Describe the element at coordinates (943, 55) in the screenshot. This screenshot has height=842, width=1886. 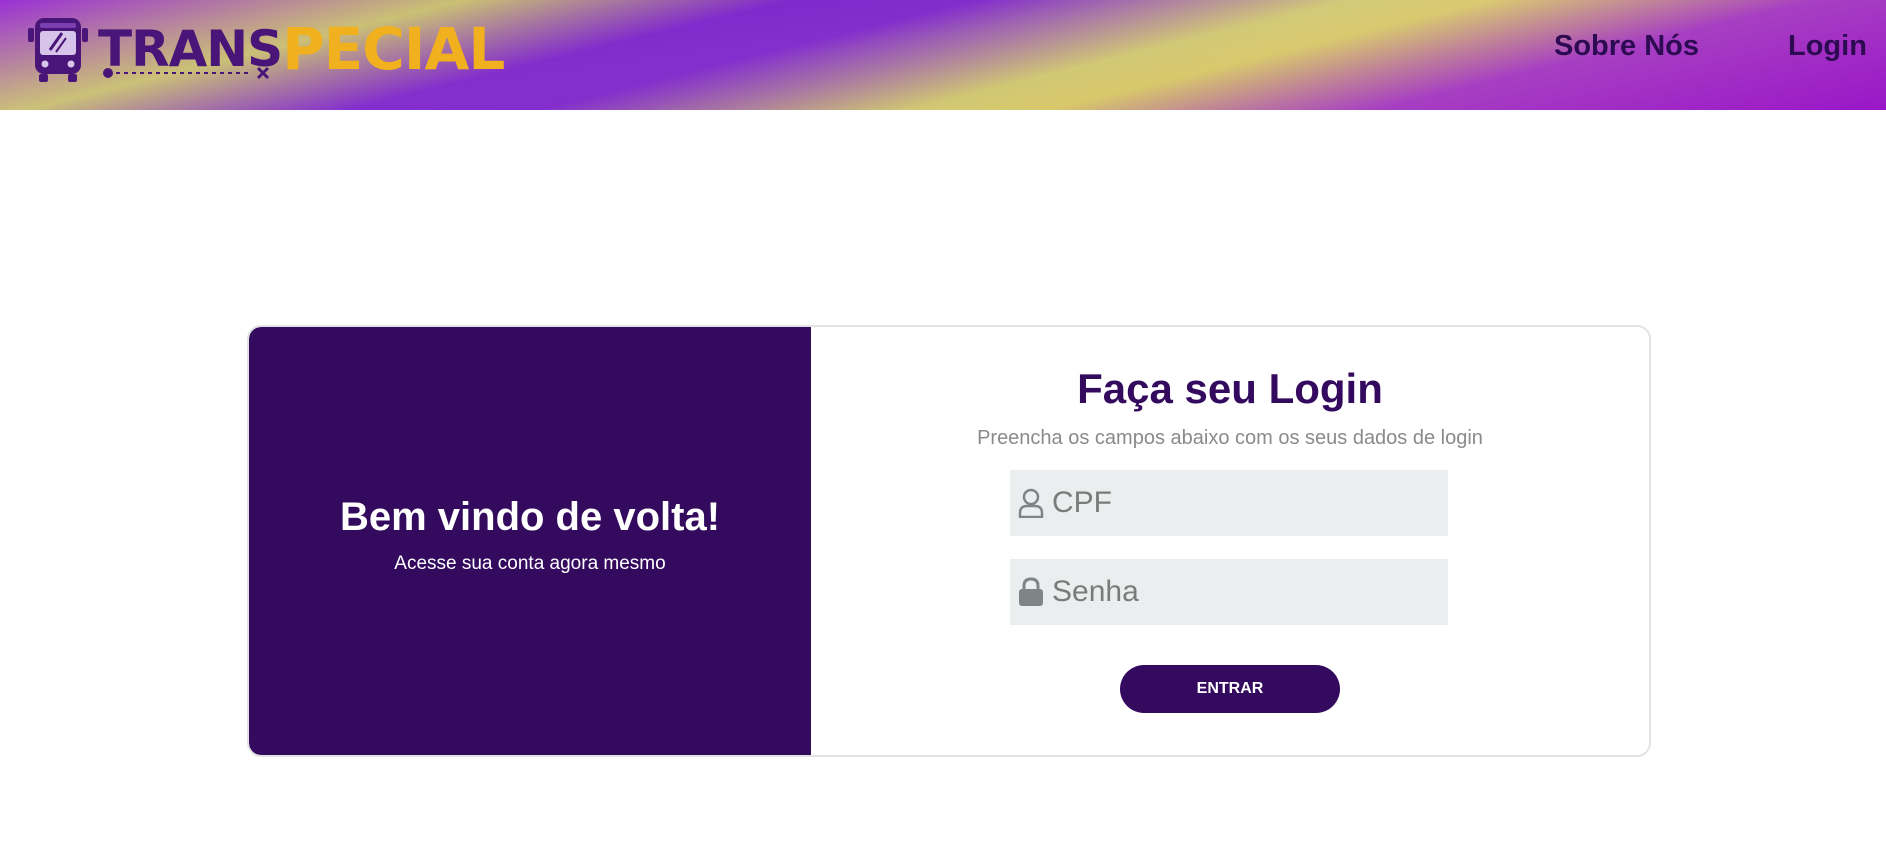
I see `header-bar: TRANS PECIAL Sobre Nós Login` at that location.